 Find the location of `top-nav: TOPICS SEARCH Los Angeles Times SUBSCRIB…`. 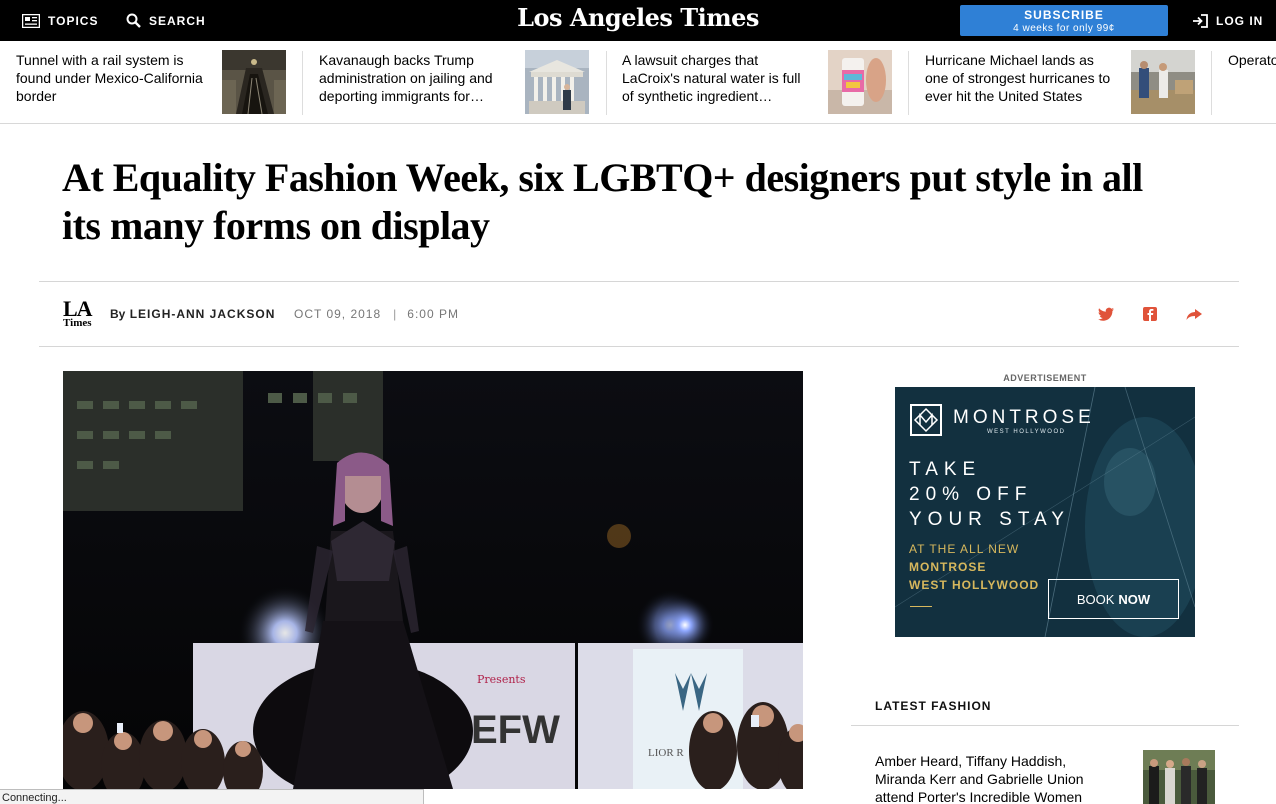

top-nav: TOPICS SEARCH Los Angeles Times SUBSCRIB… is located at coordinates (638, 20).